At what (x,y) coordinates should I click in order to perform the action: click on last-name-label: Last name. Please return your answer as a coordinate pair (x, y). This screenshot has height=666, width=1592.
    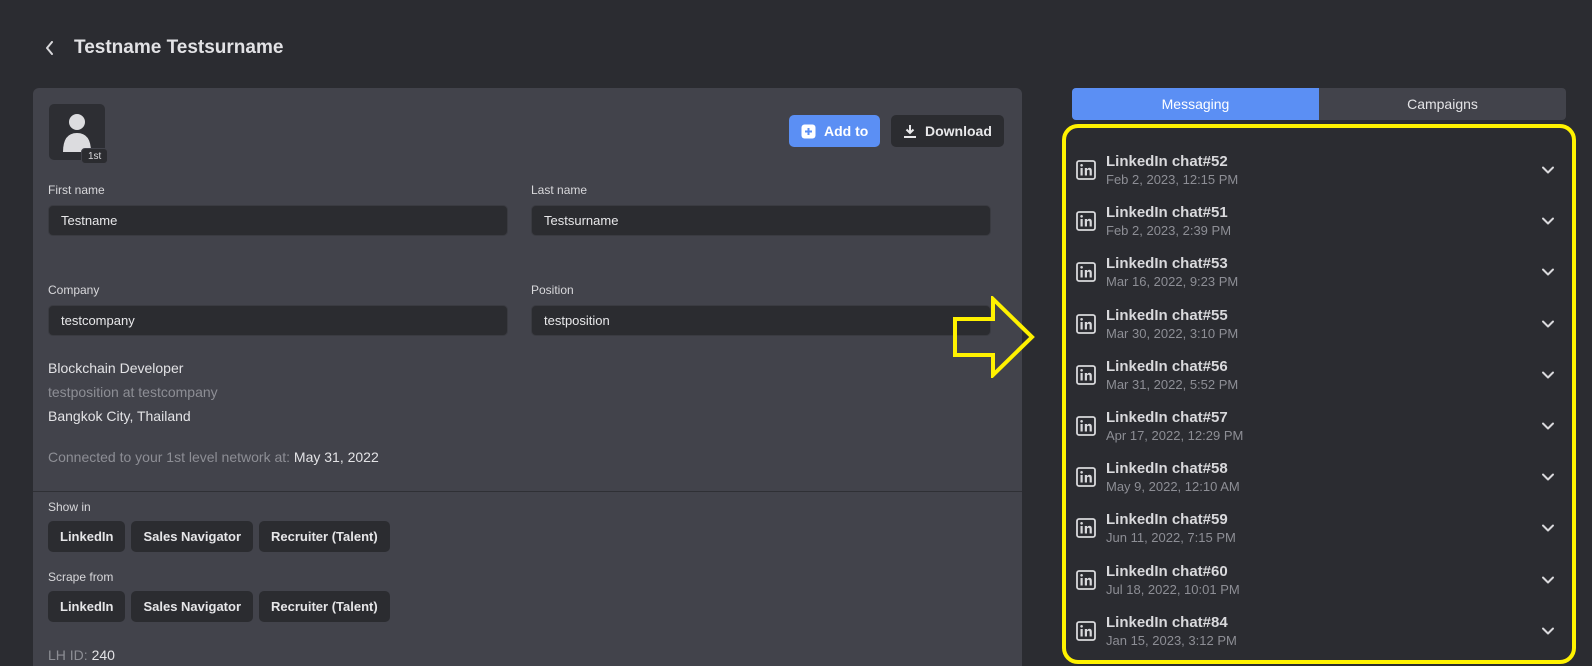
    Looking at the image, I should click on (559, 190).